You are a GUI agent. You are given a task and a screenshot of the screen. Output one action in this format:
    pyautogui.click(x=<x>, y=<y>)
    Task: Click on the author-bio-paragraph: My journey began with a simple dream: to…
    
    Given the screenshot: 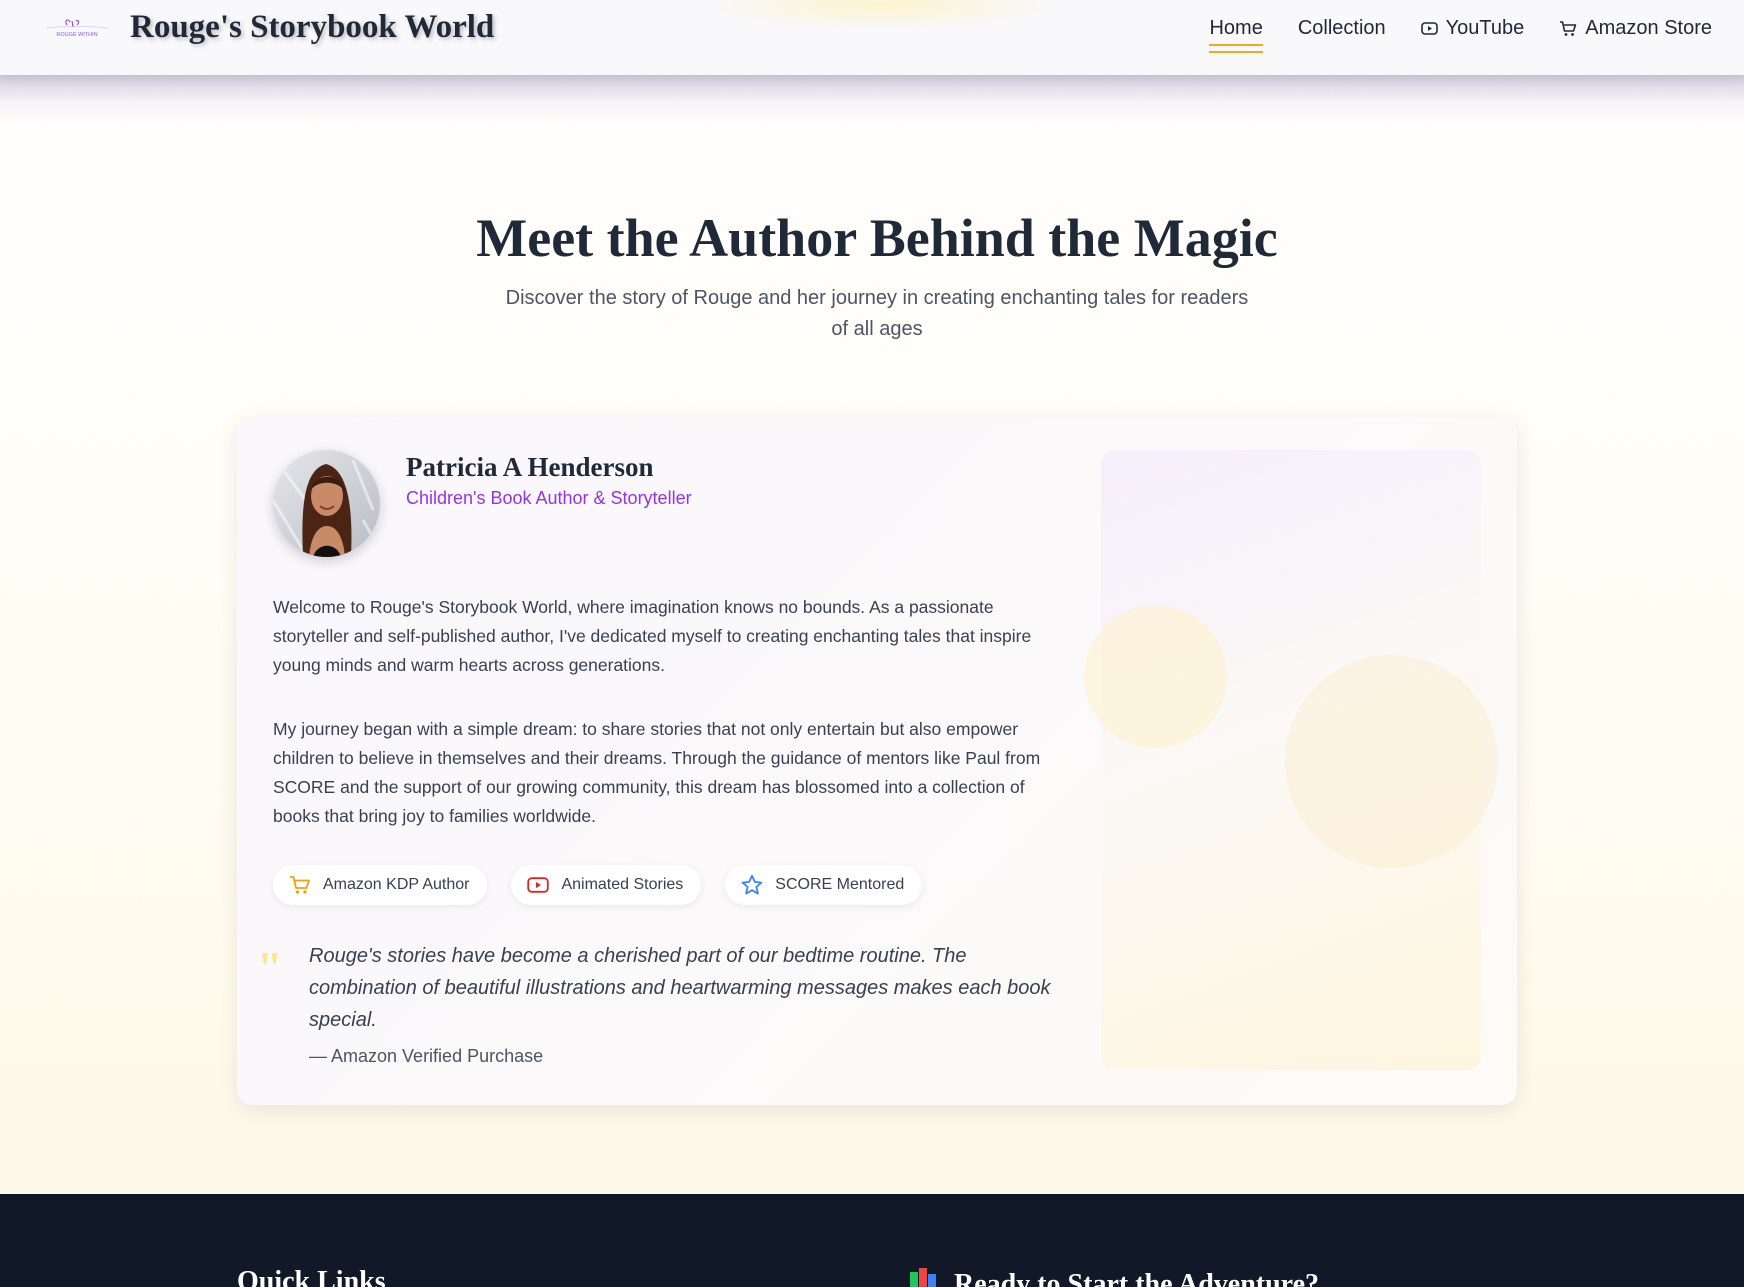 What is the action you would take?
    pyautogui.click(x=657, y=772)
    